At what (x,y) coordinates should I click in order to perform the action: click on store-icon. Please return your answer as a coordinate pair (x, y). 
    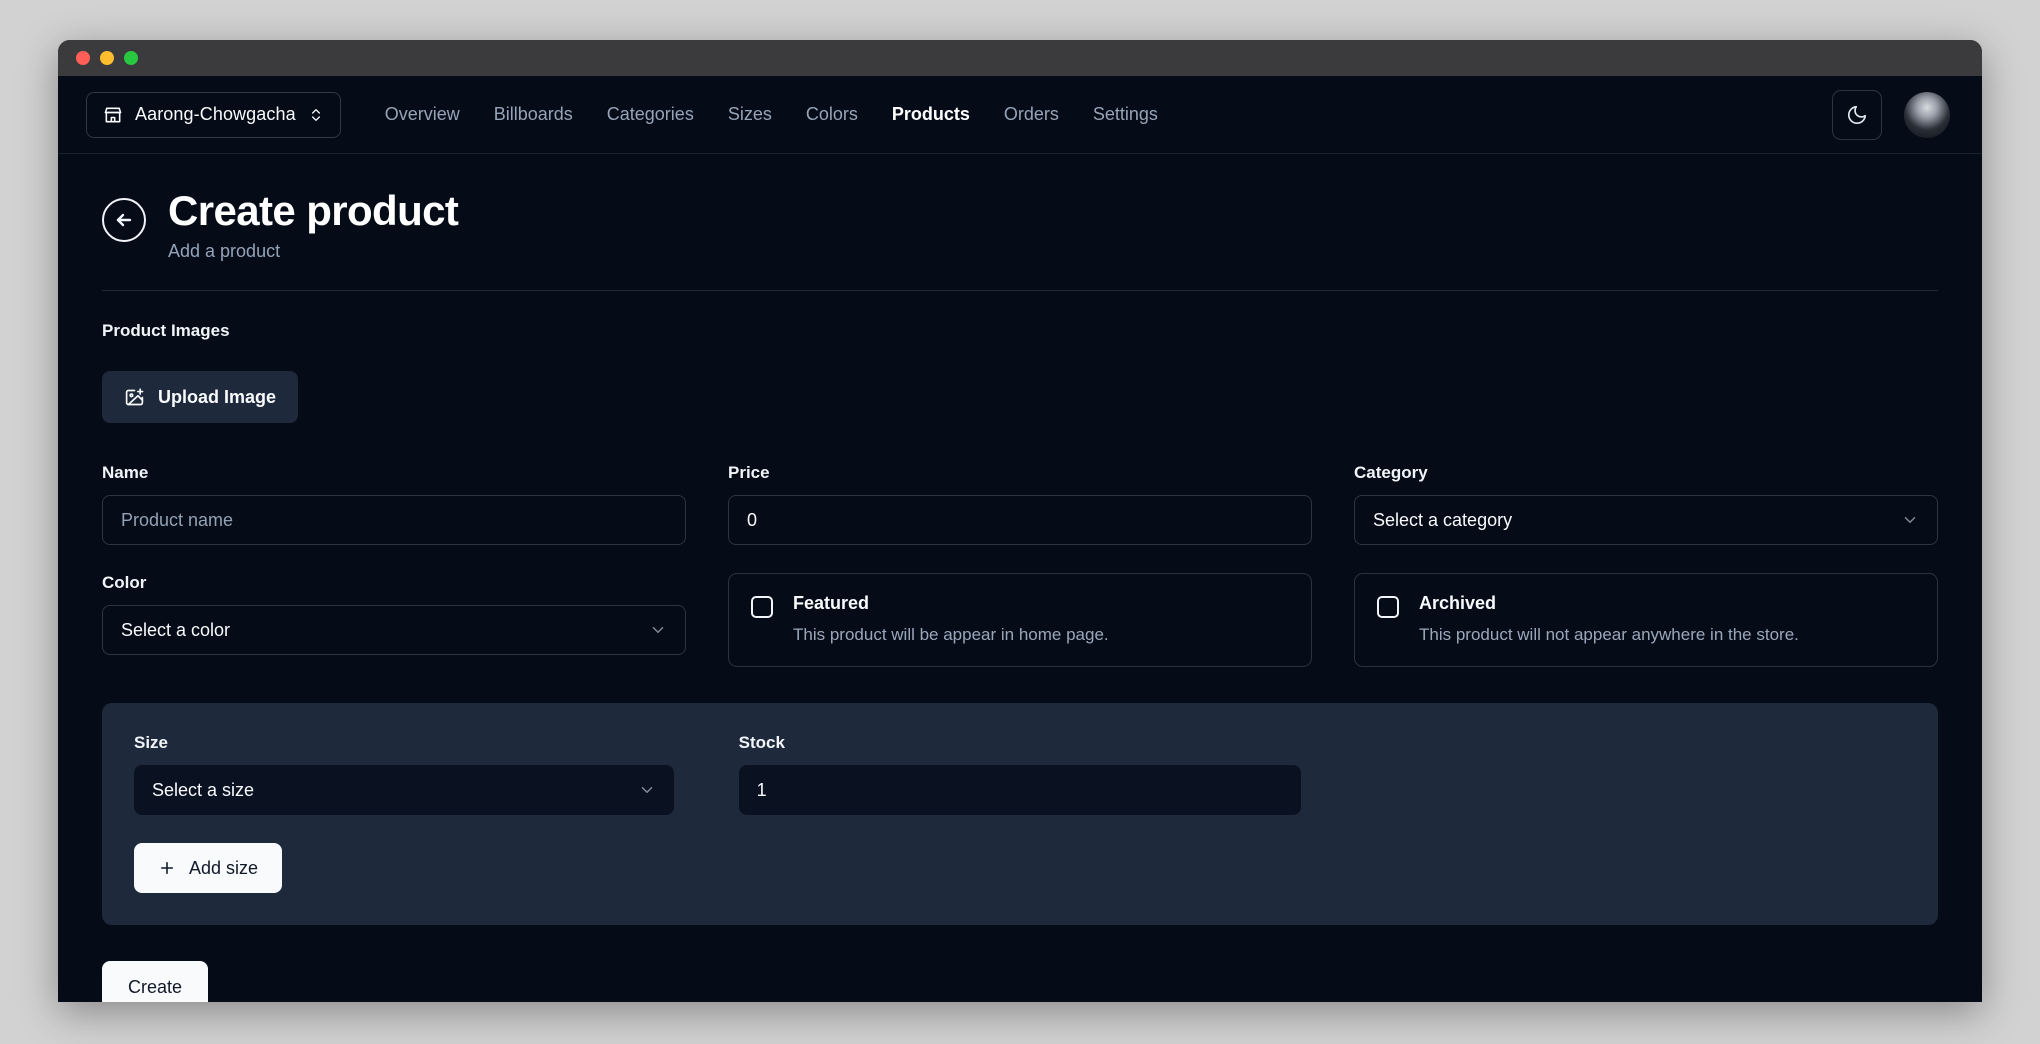
    Looking at the image, I should click on (113, 115).